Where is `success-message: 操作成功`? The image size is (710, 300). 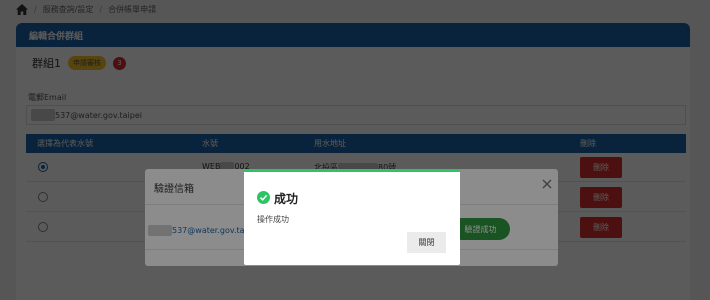
success-message: 操作成功 is located at coordinates (273, 219).